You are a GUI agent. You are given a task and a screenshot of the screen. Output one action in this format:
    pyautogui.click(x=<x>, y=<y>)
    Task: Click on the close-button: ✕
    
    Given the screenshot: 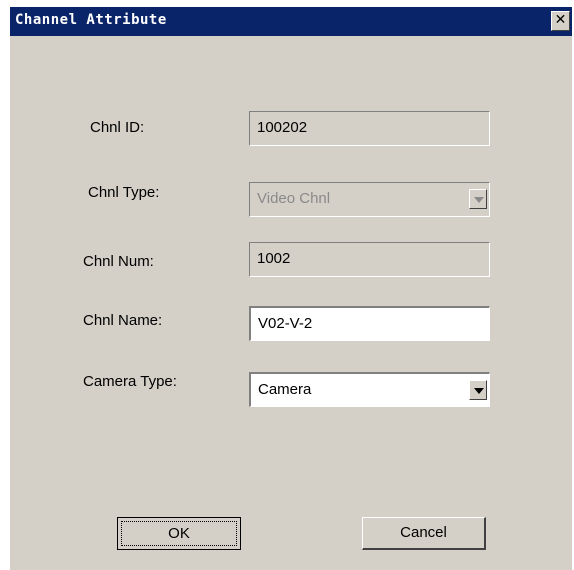 What is the action you would take?
    pyautogui.click(x=560, y=21)
    